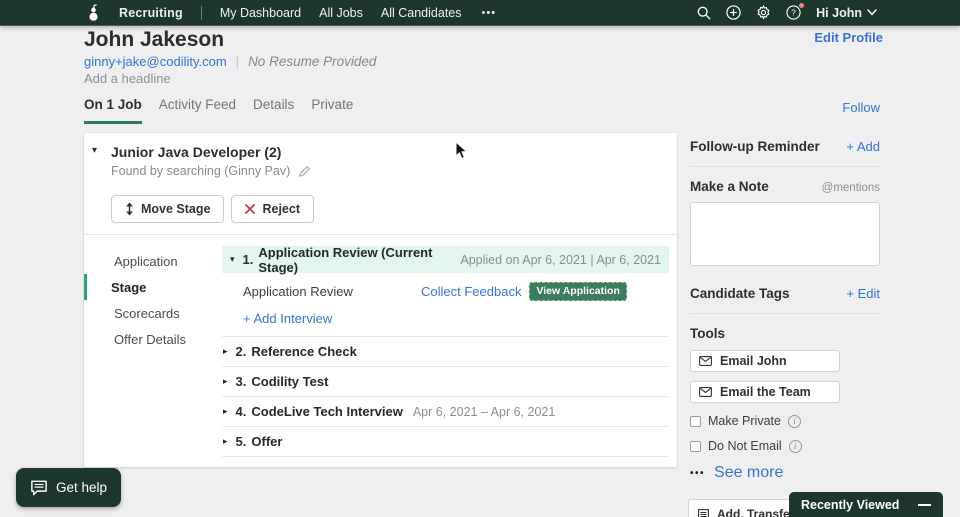  I want to click on reject-x-icon, so click(250, 209).